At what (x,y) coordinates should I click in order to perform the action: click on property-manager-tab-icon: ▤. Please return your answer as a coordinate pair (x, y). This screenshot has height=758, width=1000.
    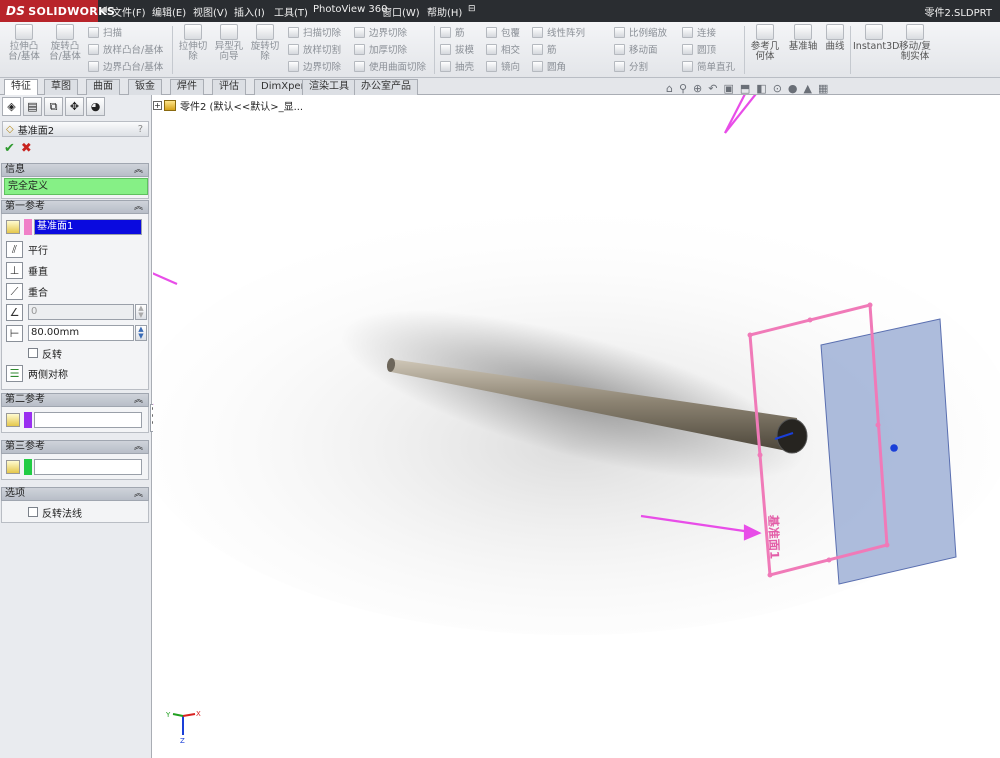
    Looking at the image, I should click on (32, 106).